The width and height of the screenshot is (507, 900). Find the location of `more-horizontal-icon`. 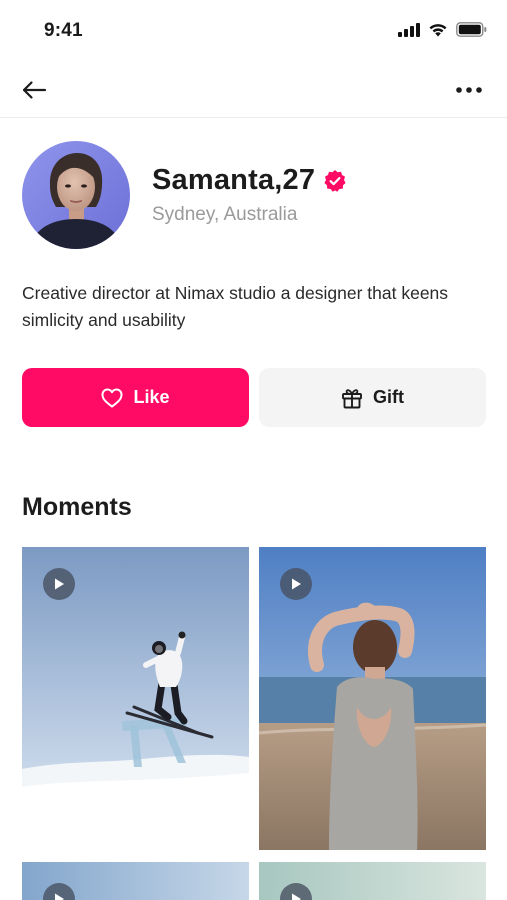

more-horizontal-icon is located at coordinates (469, 90).